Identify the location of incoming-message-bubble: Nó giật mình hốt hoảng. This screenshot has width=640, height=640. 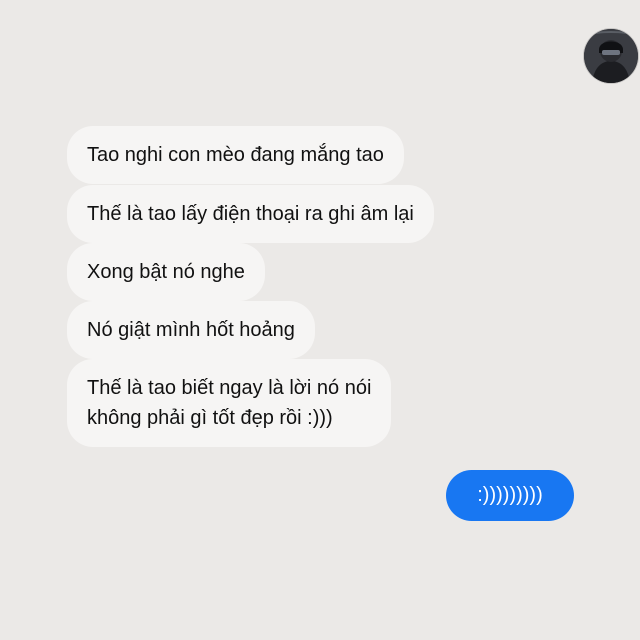
(191, 330).